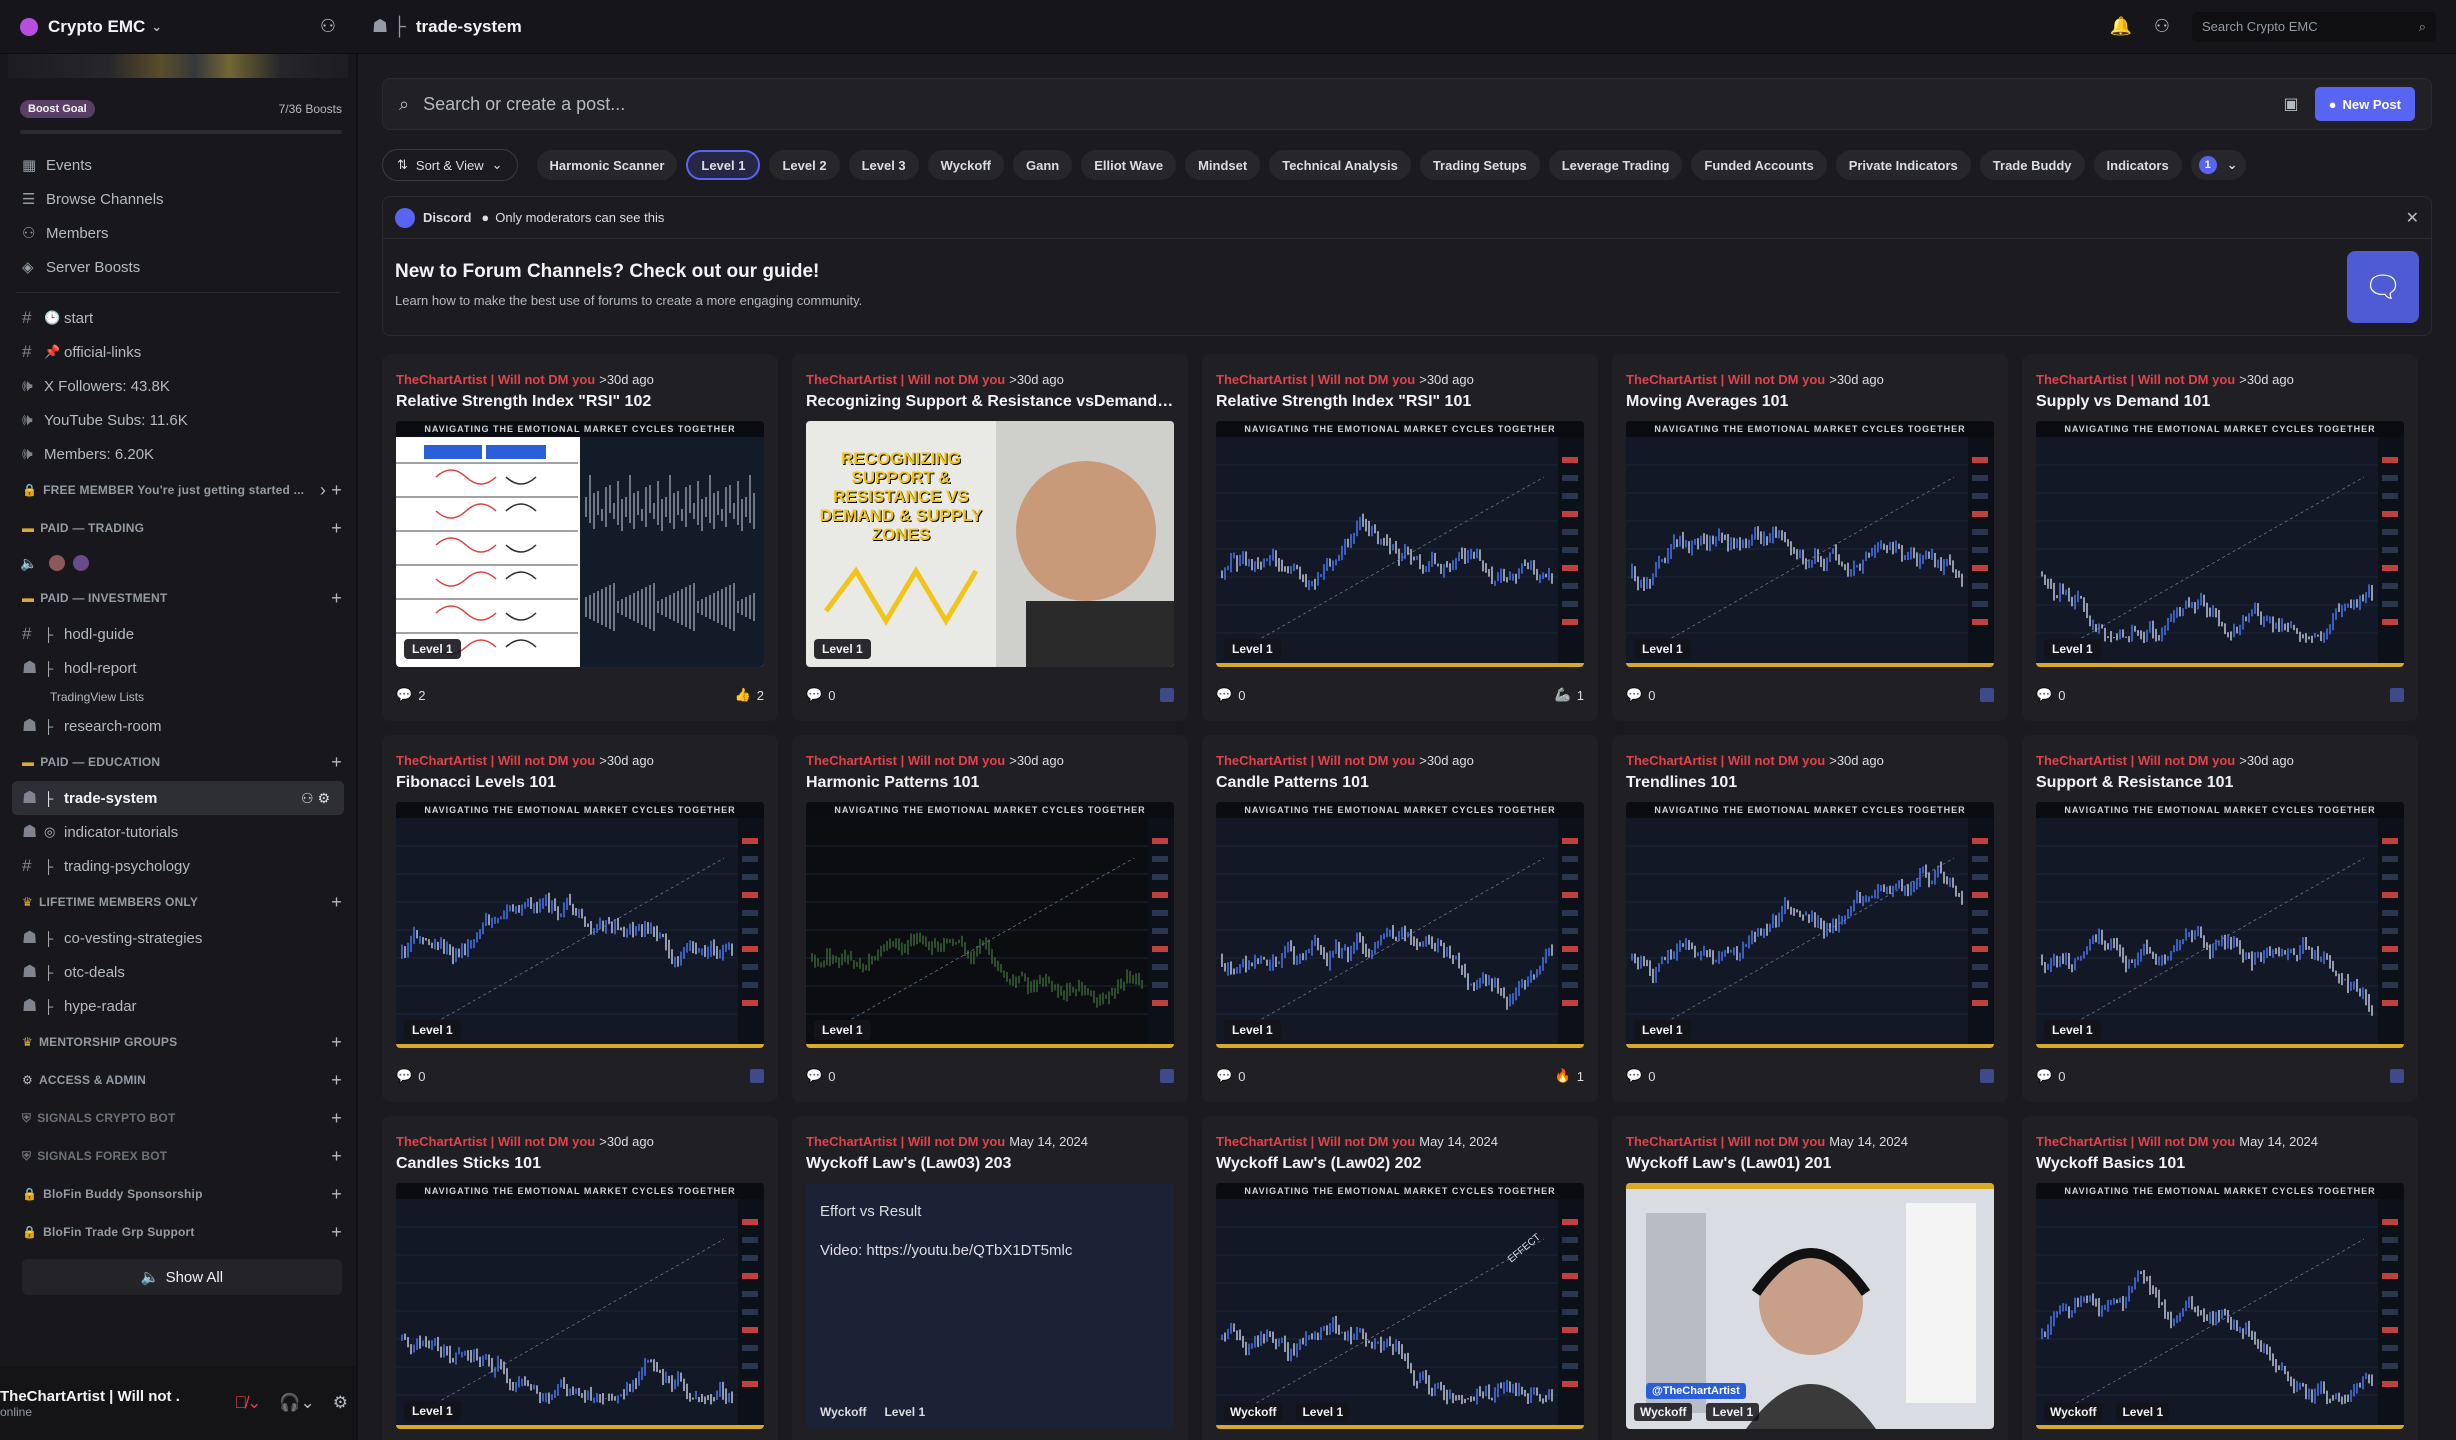 The width and height of the screenshot is (2456, 1440). What do you see at coordinates (1810, 783) in the screenshot?
I see `post-title: Trendlines 101` at bounding box center [1810, 783].